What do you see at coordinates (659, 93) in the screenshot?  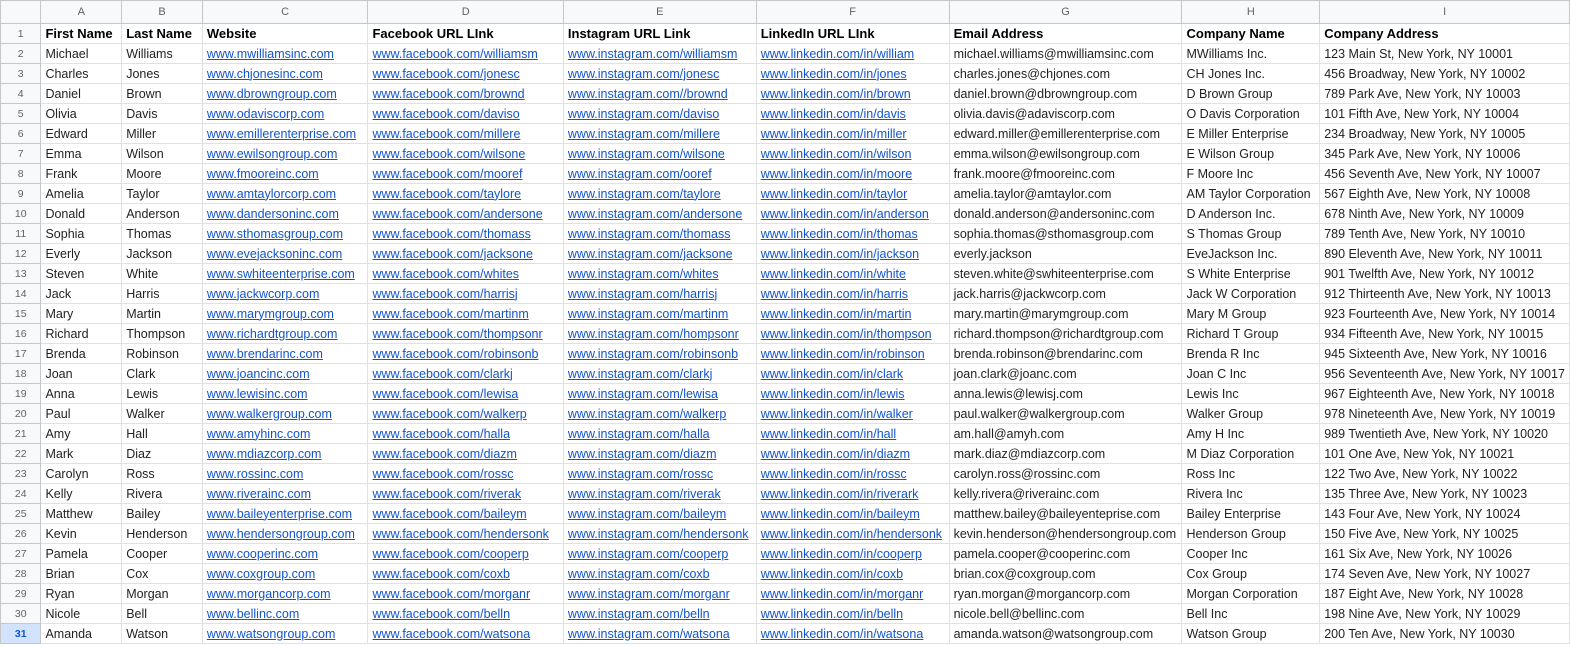 I see `link-cell: www.instagram.com//brownd` at bounding box center [659, 93].